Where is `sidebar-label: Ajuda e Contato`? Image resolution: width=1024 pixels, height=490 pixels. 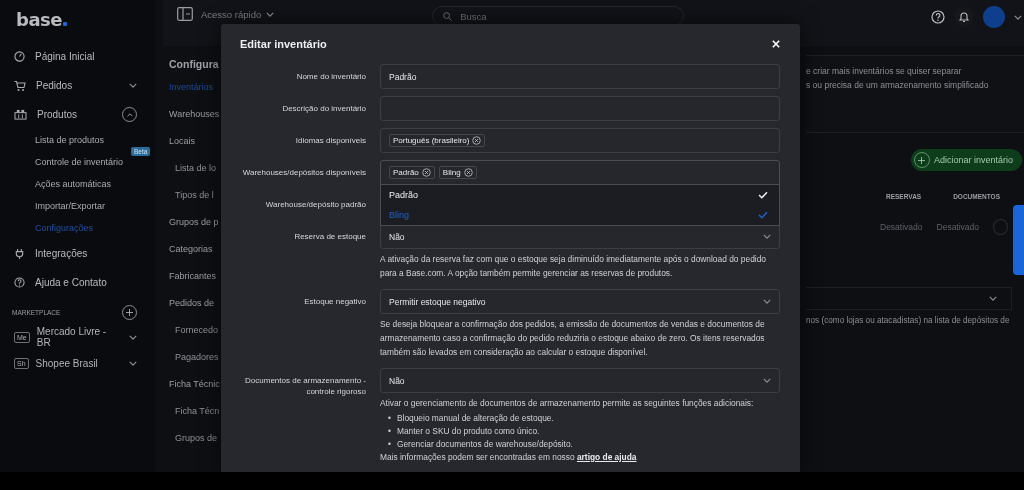
sidebar-label: Ajuda e Contato is located at coordinates (71, 282).